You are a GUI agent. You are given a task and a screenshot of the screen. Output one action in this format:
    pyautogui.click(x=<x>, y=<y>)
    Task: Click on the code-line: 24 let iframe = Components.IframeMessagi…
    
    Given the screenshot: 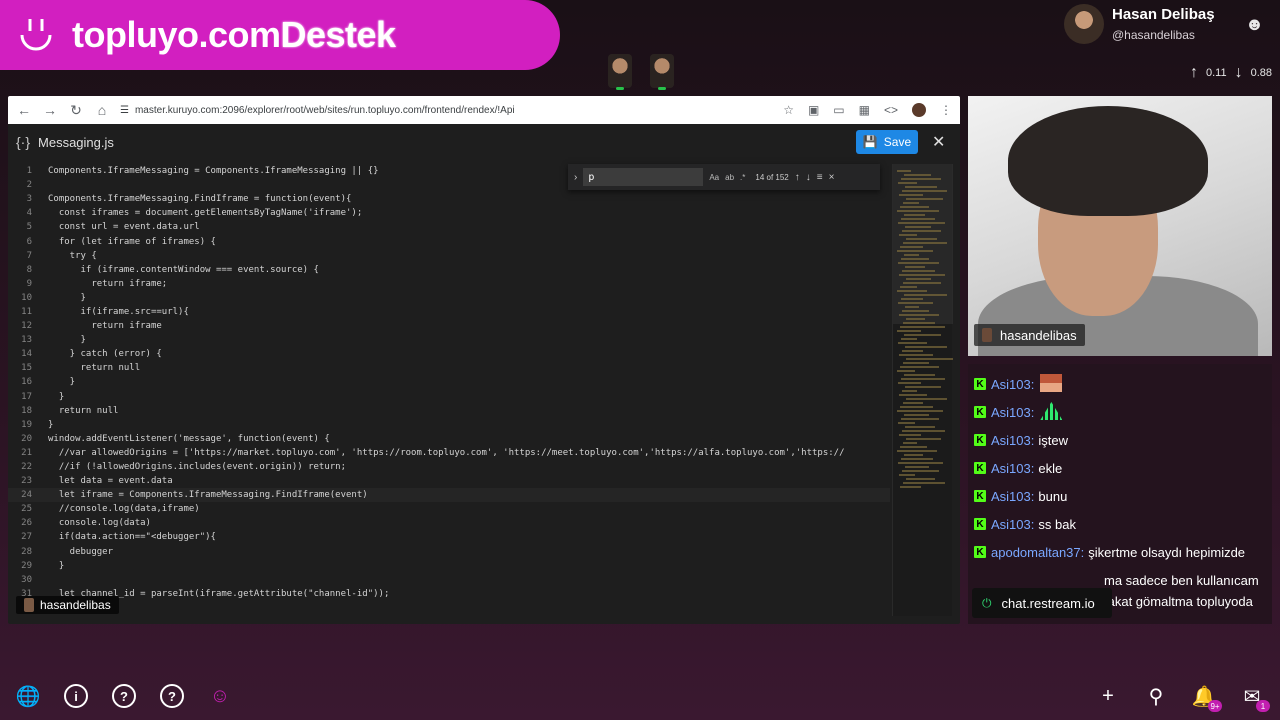 What is the action you would take?
    pyautogui.click(x=449, y=495)
    